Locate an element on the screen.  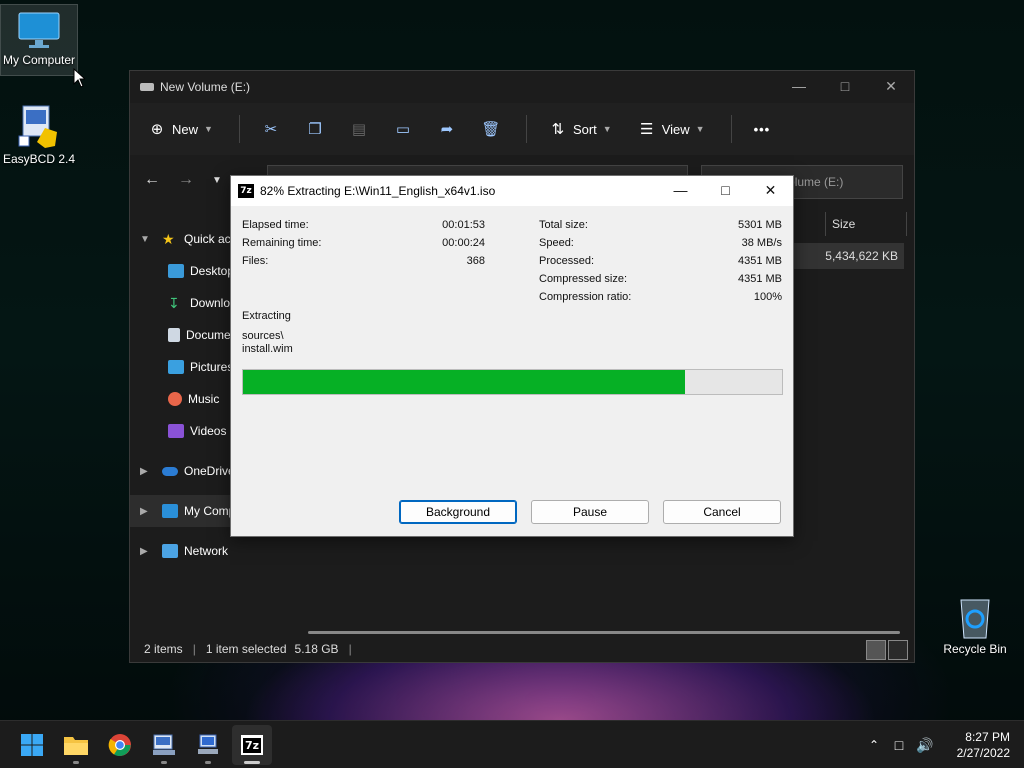
network-icon: □ is located at coordinates (899, 745).